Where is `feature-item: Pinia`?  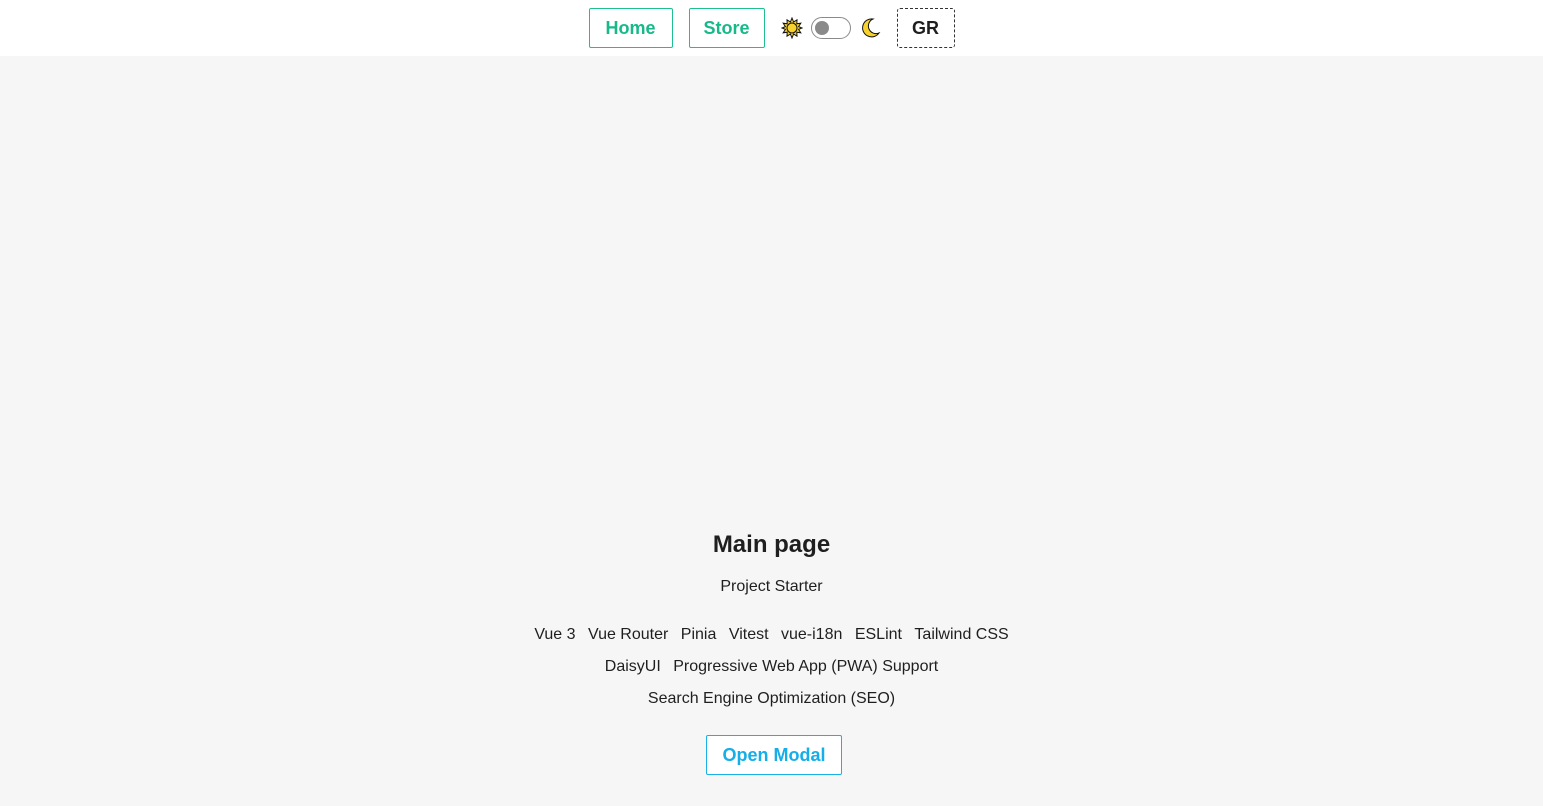 feature-item: Pinia is located at coordinates (698, 634).